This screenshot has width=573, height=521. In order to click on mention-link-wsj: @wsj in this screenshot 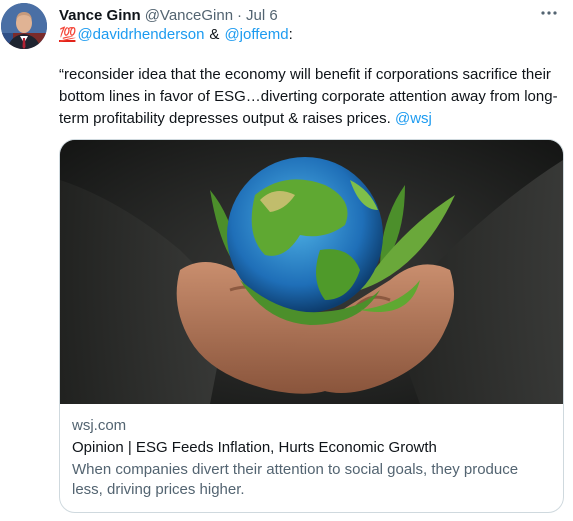, I will do `click(413, 118)`.